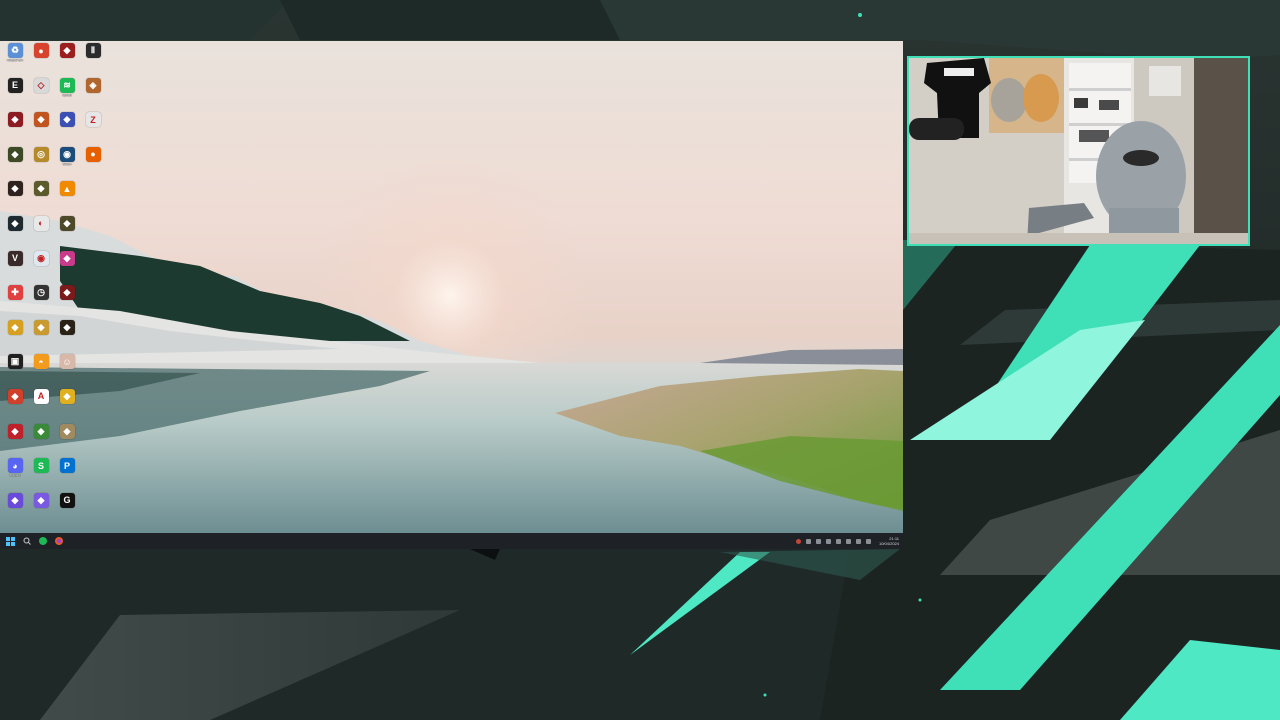 Image resolution: width=1280 pixels, height=720 pixels. I want to click on desktop-icon: Z, so click(93, 129).